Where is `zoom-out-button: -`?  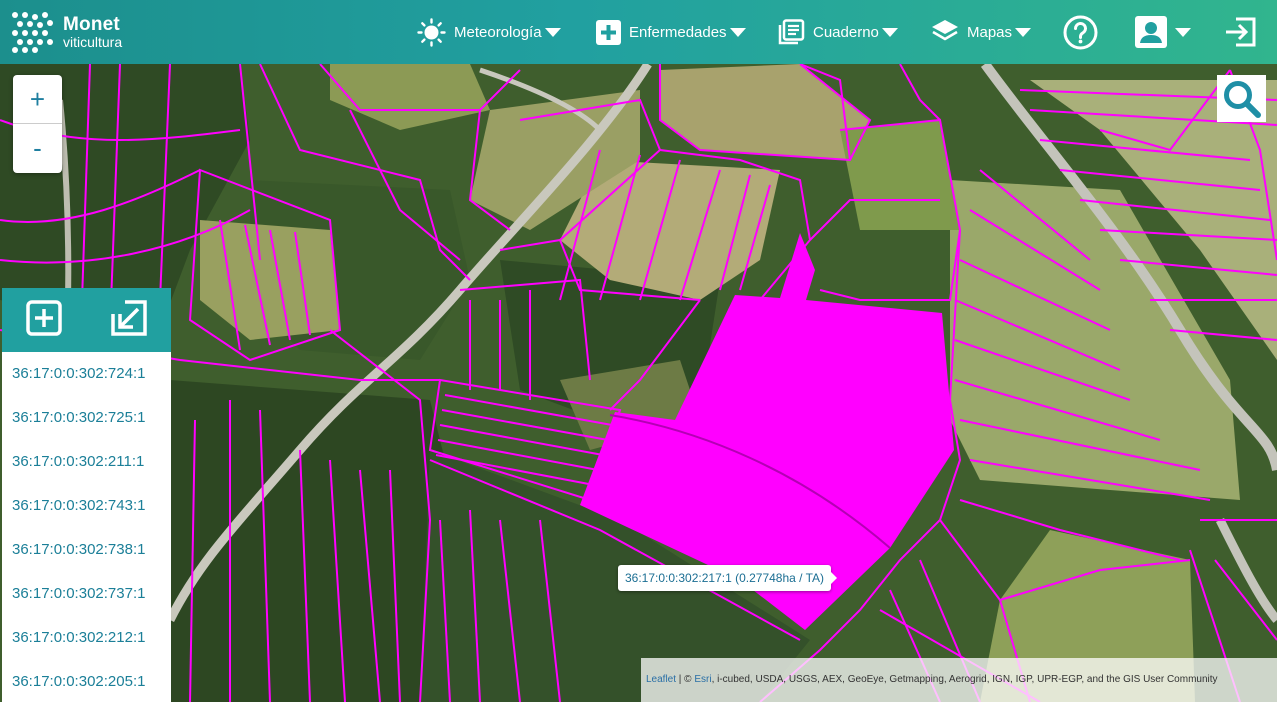 zoom-out-button: - is located at coordinates (37, 148).